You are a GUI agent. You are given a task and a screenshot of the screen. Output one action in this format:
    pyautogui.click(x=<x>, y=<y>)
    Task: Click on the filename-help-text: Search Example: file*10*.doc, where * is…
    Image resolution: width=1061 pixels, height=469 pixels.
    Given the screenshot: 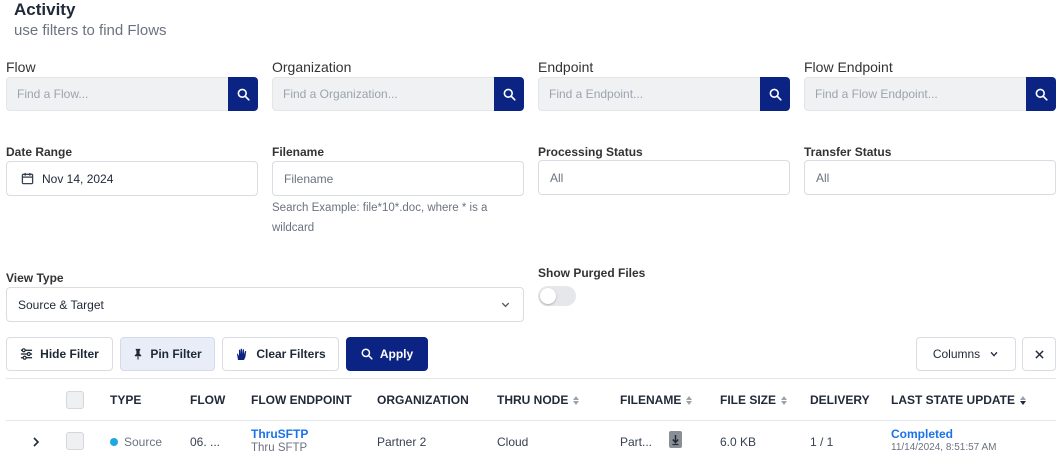 What is the action you would take?
    pyautogui.click(x=380, y=218)
    